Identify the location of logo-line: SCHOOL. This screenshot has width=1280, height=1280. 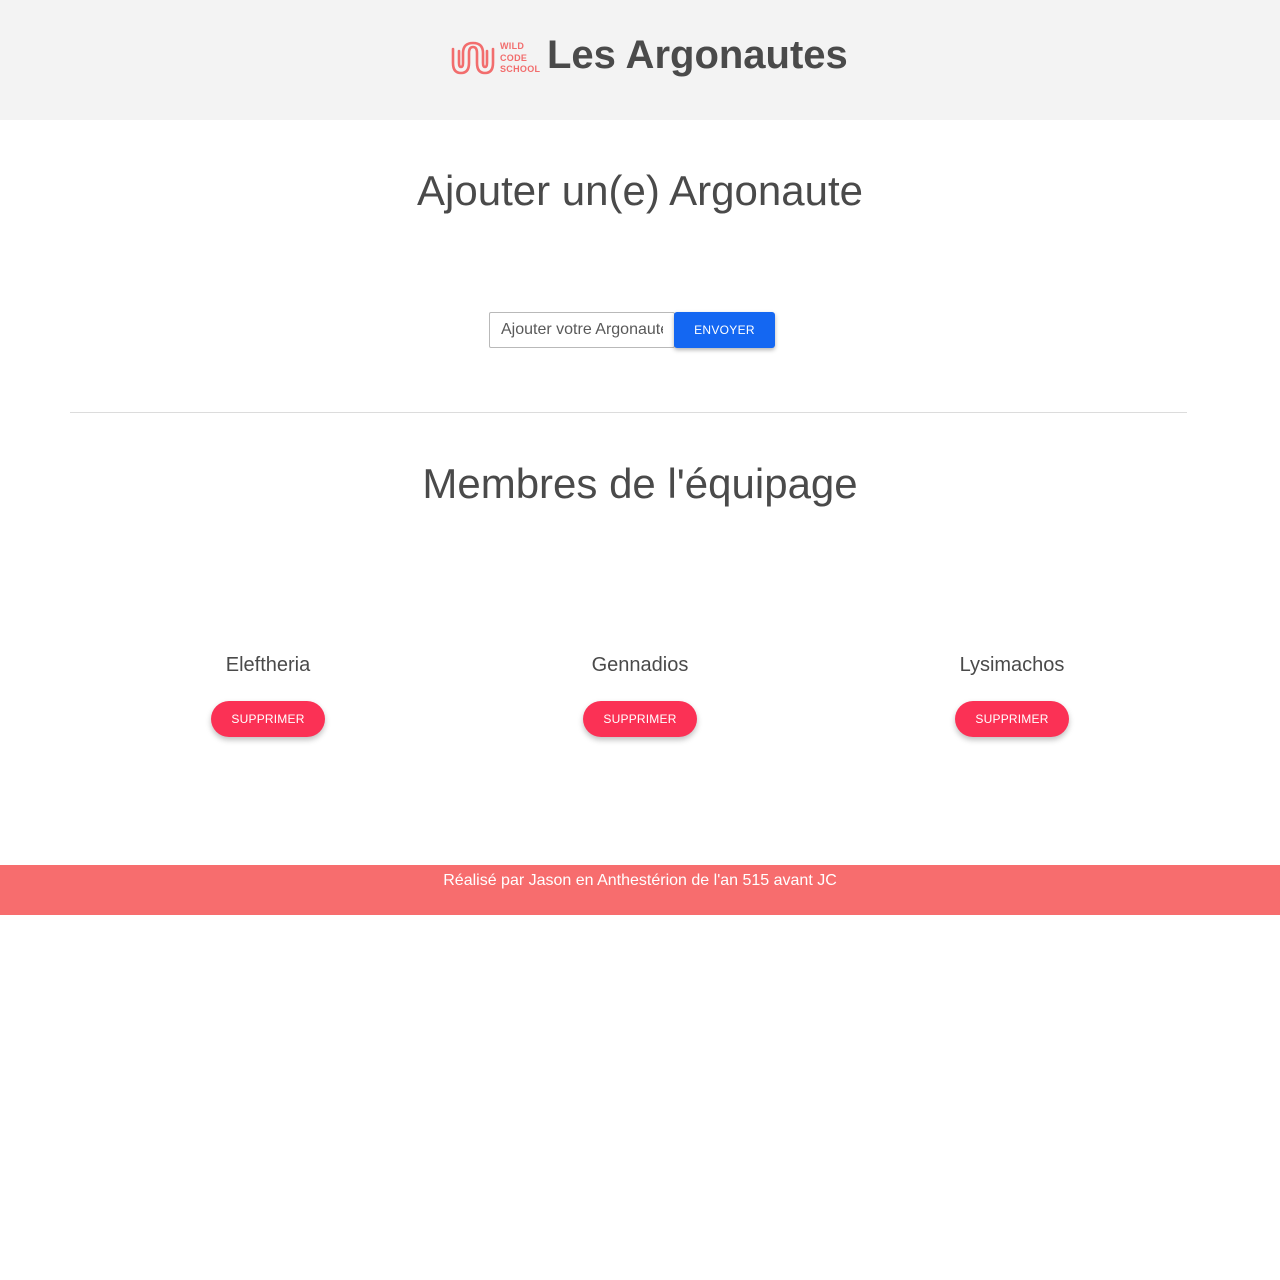
(520, 69).